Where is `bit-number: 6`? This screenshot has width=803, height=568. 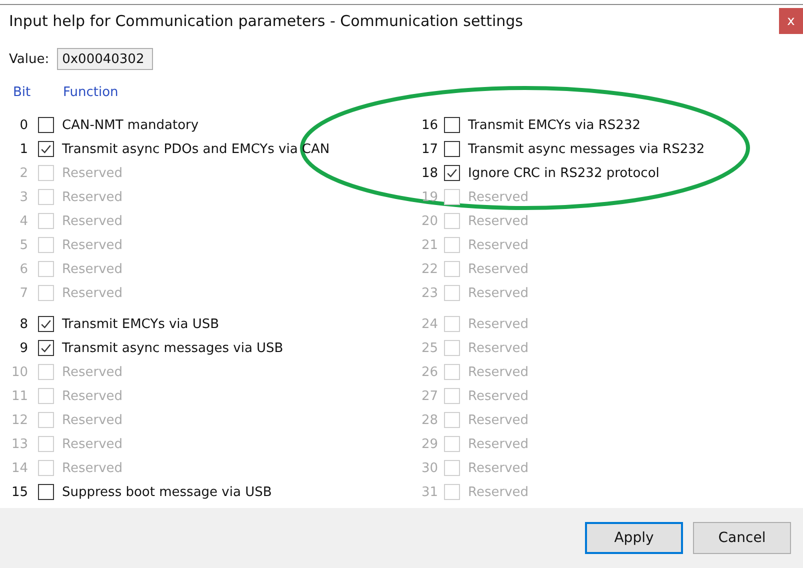
bit-number: 6 is located at coordinates (23, 269).